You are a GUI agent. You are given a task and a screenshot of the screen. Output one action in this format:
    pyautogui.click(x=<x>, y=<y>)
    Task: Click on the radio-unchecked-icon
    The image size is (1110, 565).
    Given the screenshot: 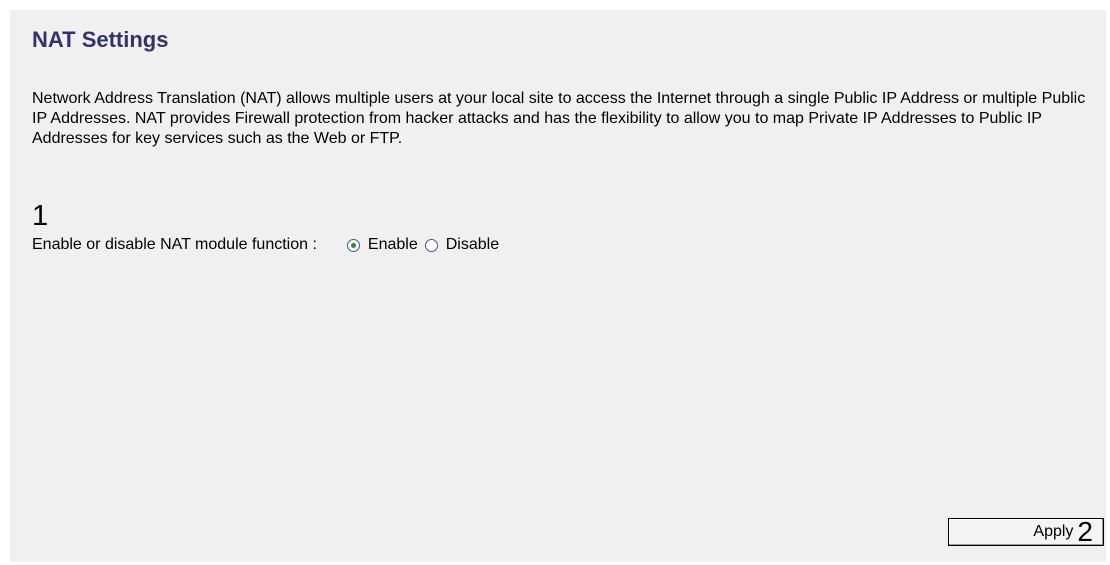 What is the action you would take?
    pyautogui.click(x=431, y=245)
    